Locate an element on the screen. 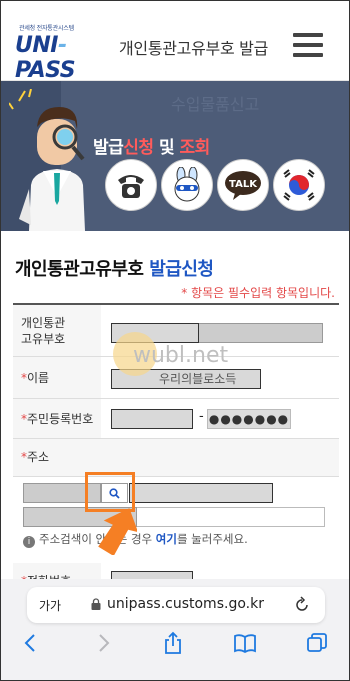 The width and height of the screenshot is (350, 681). info-icon: i is located at coordinates (29, 542).